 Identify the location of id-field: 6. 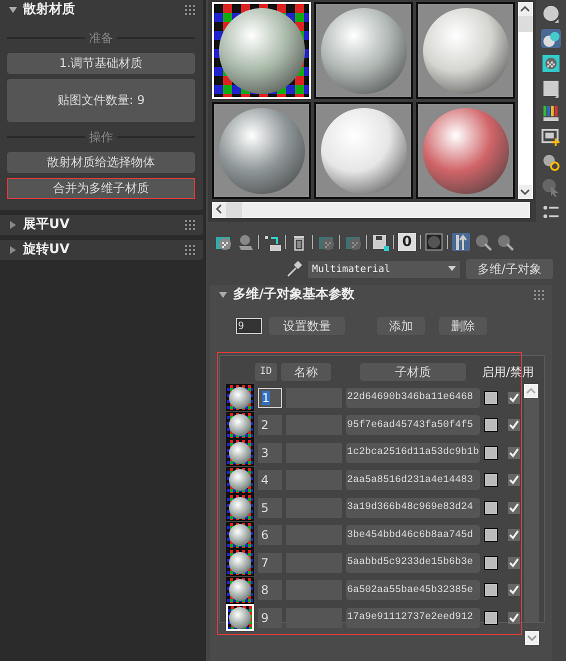
(270, 535).